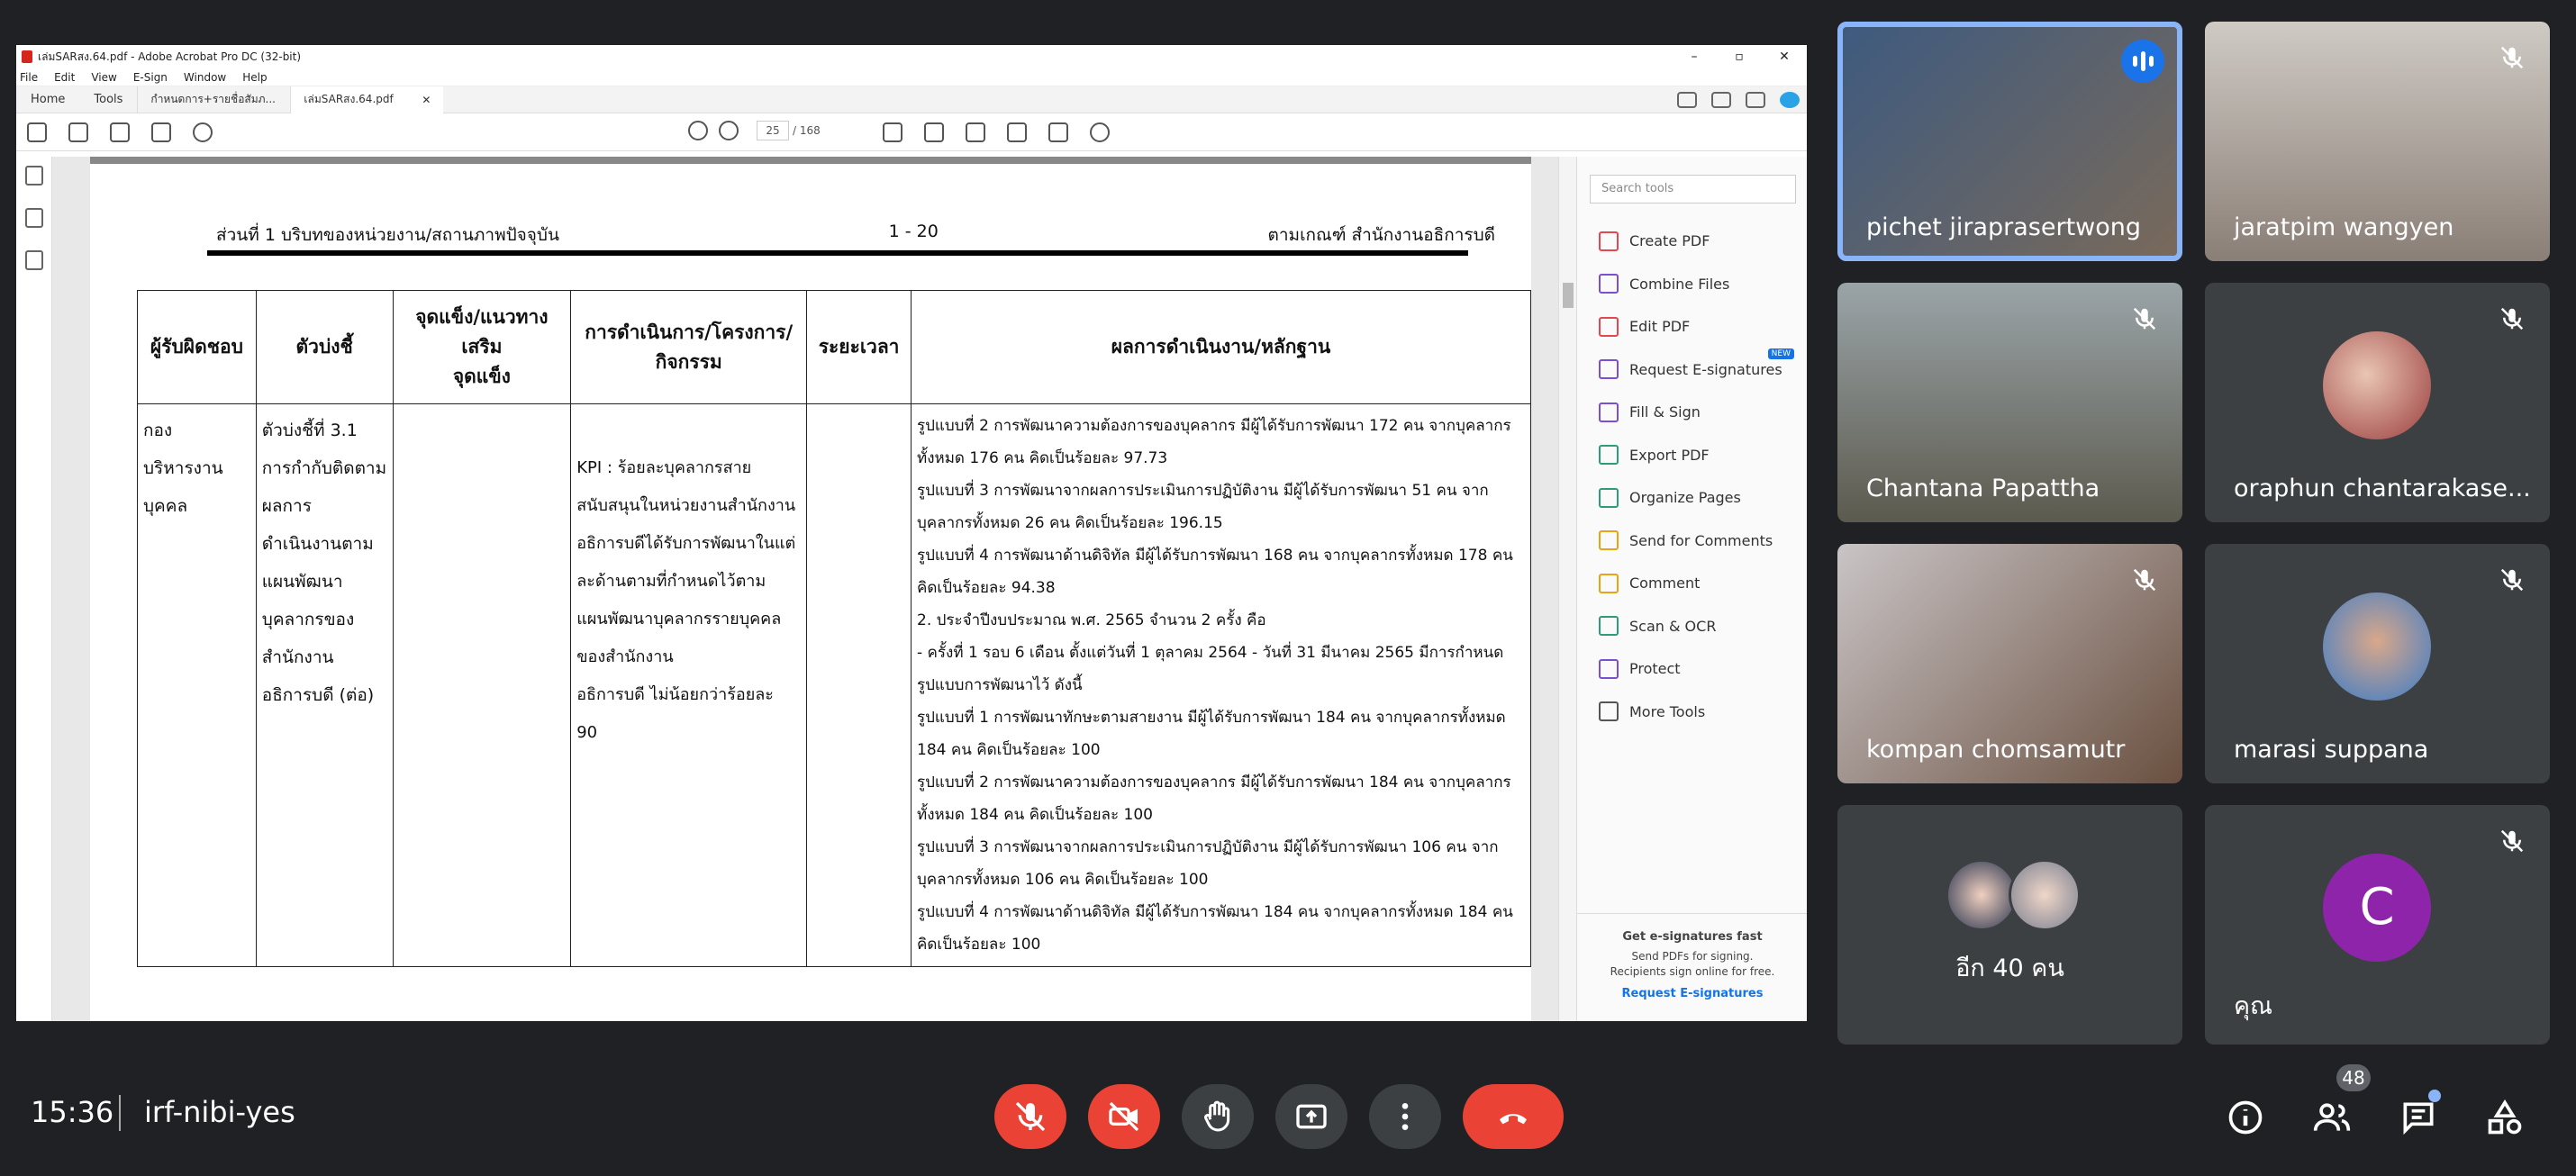 The height and width of the screenshot is (1176, 2576). What do you see at coordinates (120, 1113) in the screenshot?
I see `divider` at bounding box center [120, 1113].